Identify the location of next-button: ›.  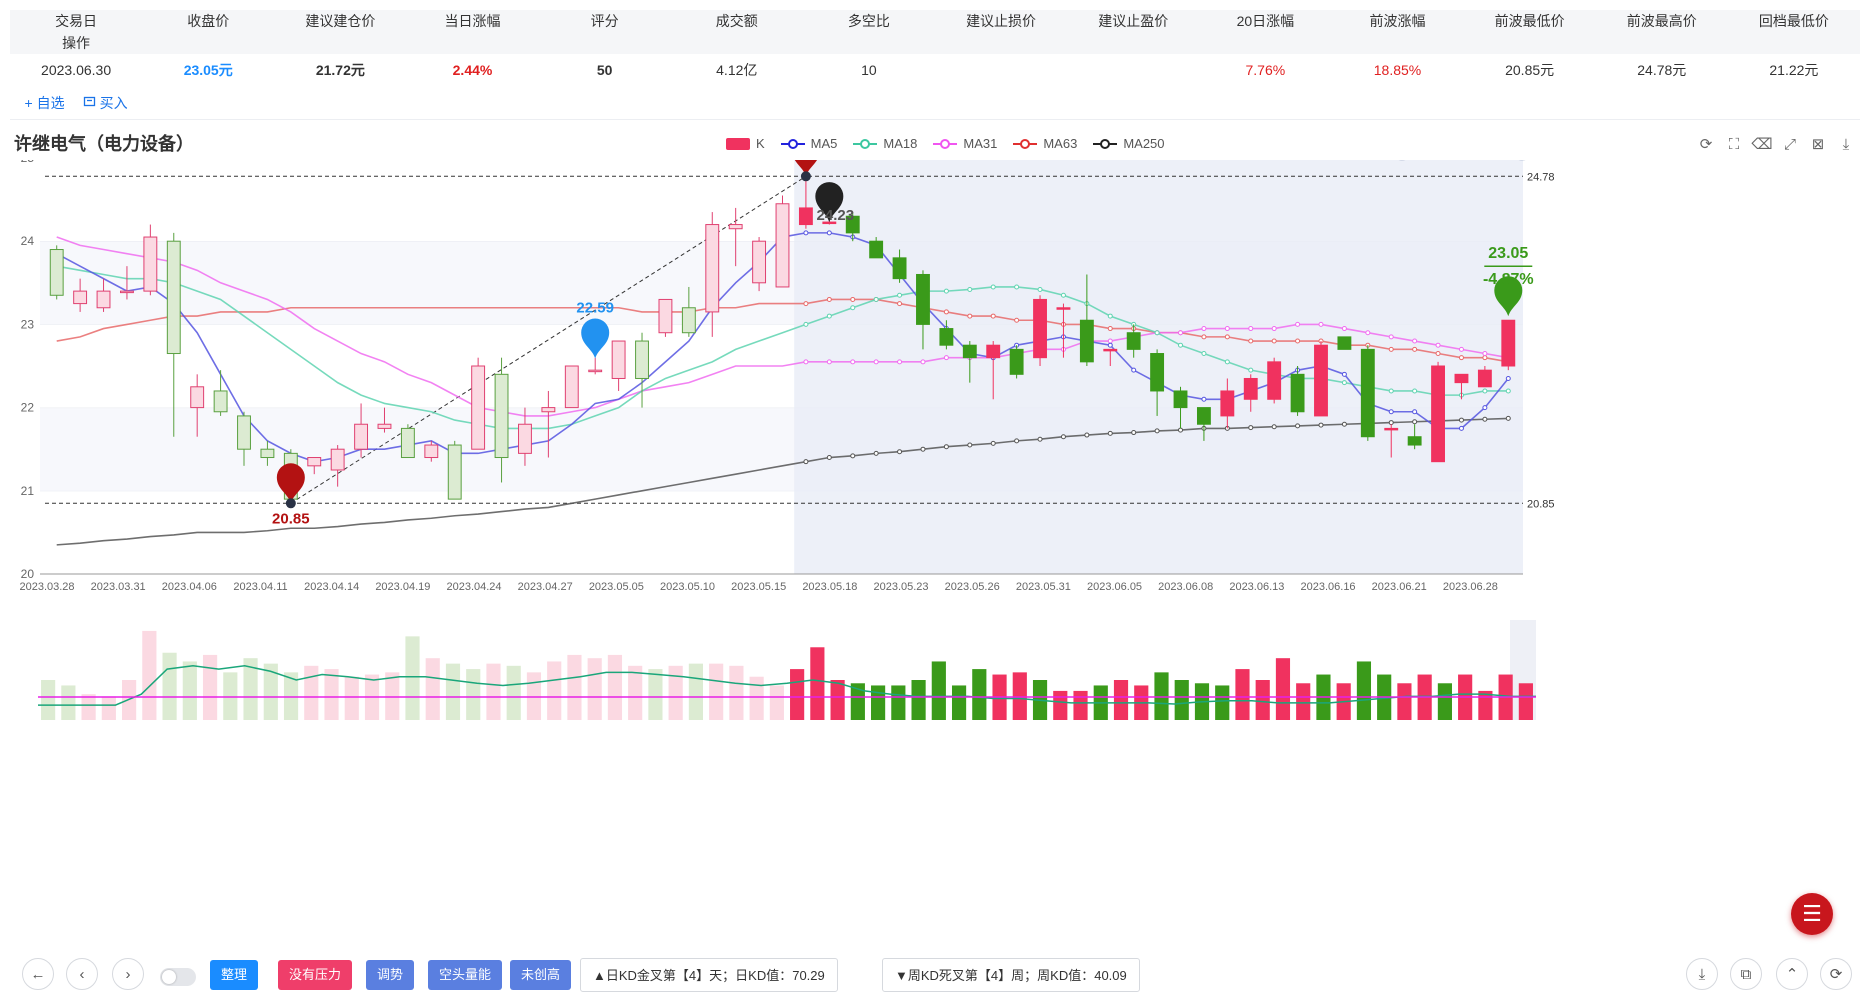
(128, 974).